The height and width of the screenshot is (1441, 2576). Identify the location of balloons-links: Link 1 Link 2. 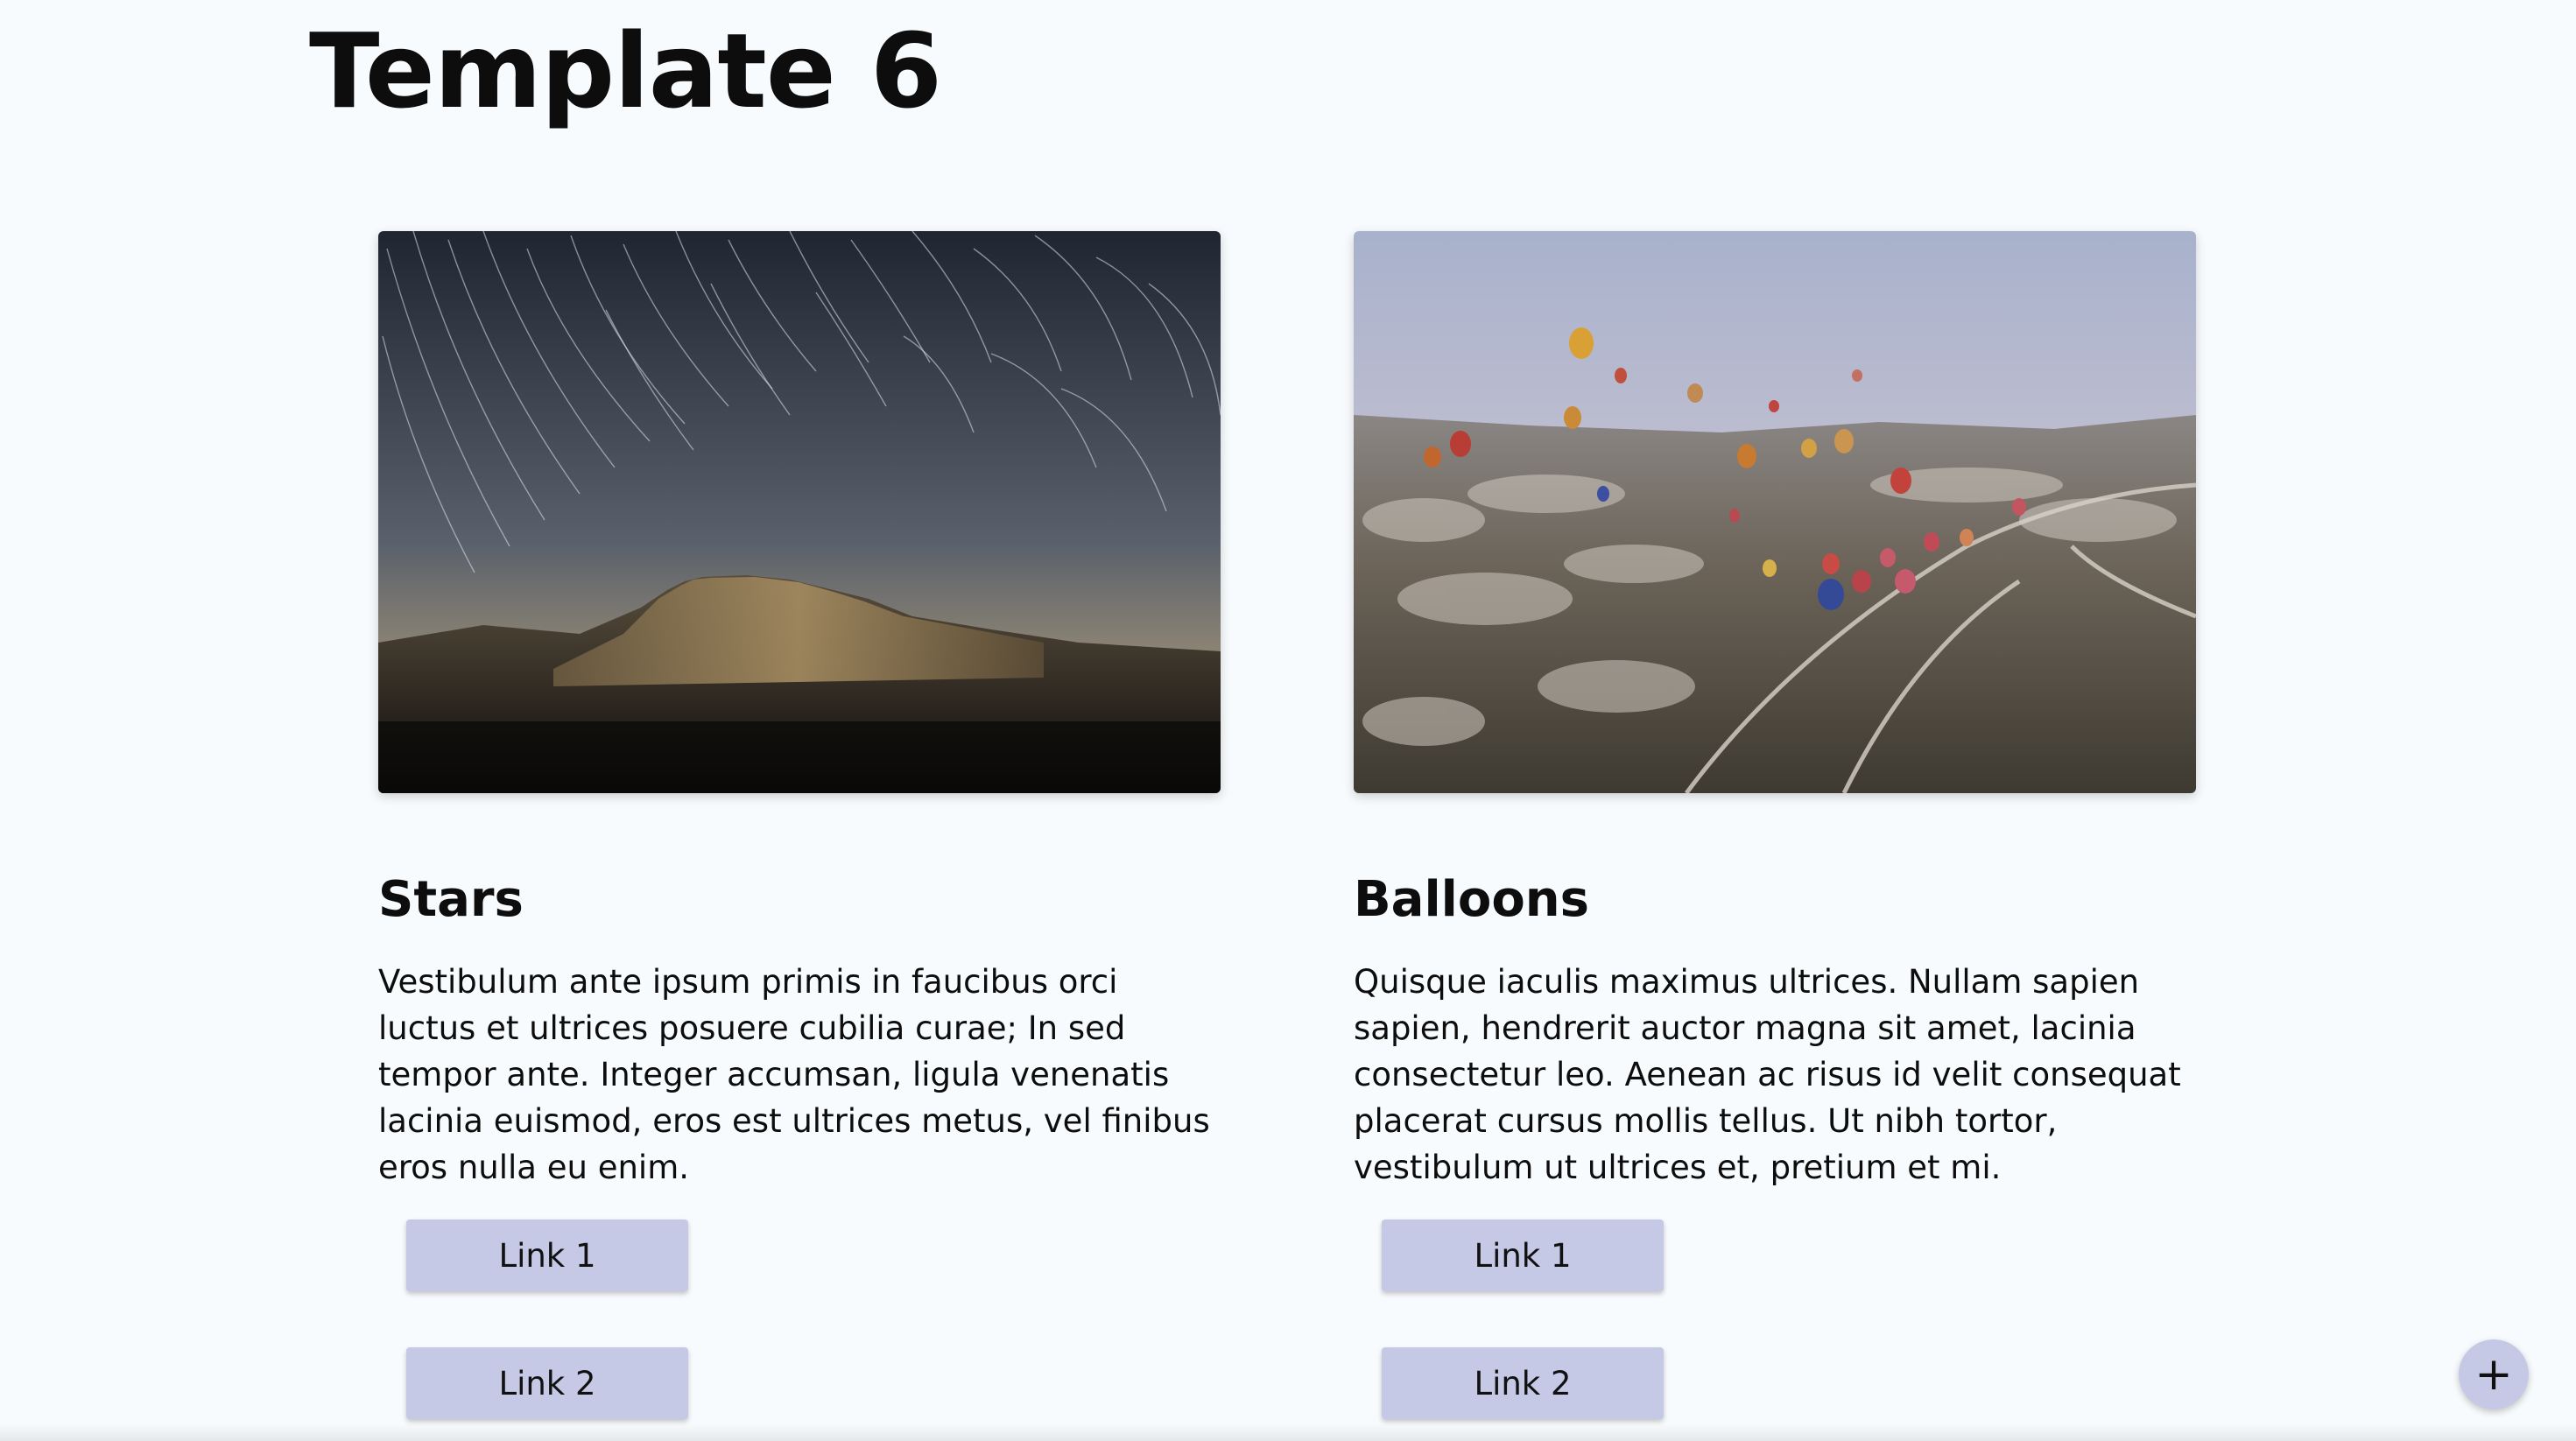
(1523, 1330).